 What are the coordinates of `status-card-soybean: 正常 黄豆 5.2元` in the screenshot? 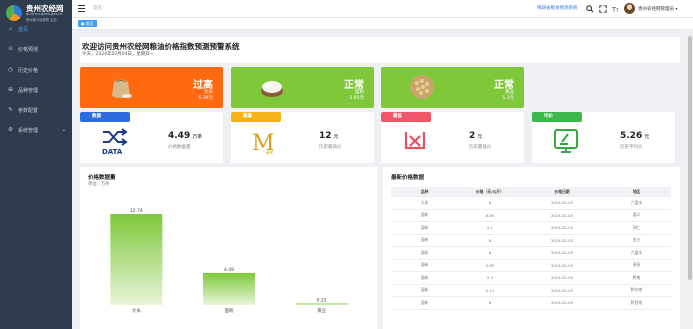 It's located at (452, 87).